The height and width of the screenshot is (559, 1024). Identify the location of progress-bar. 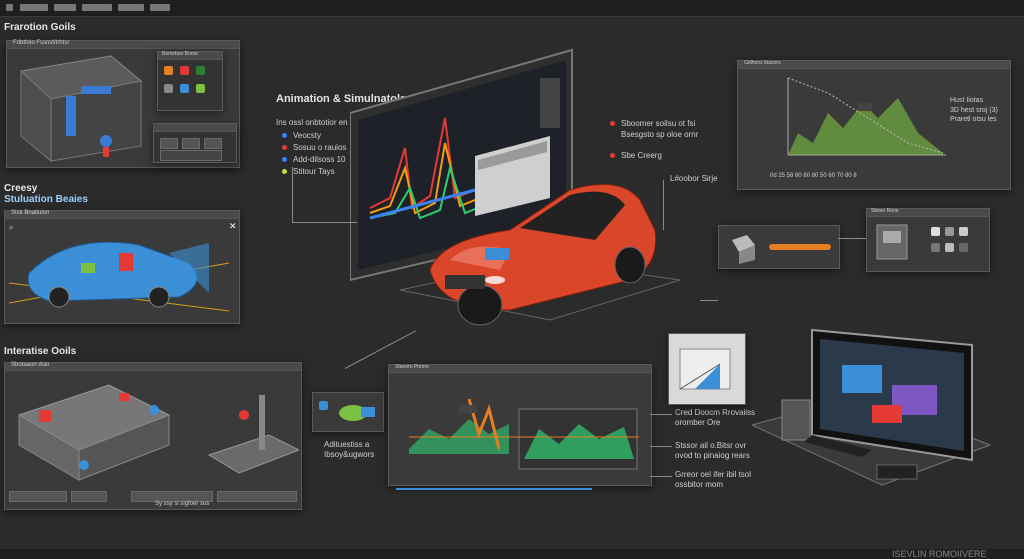
(800, 247).